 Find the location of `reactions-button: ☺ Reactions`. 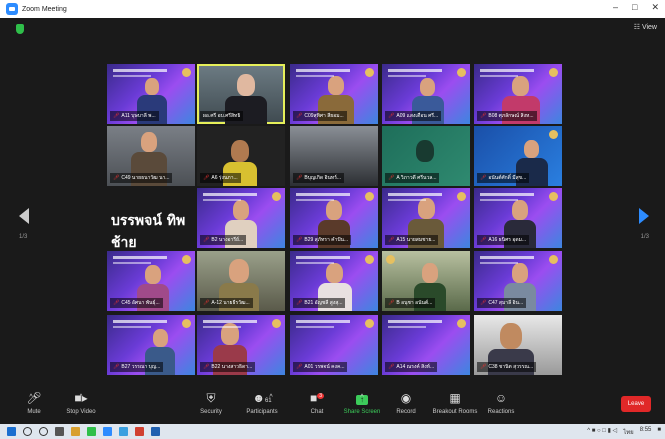

reactions-button: ☺ Reactions is located at coordinates (501, 402).